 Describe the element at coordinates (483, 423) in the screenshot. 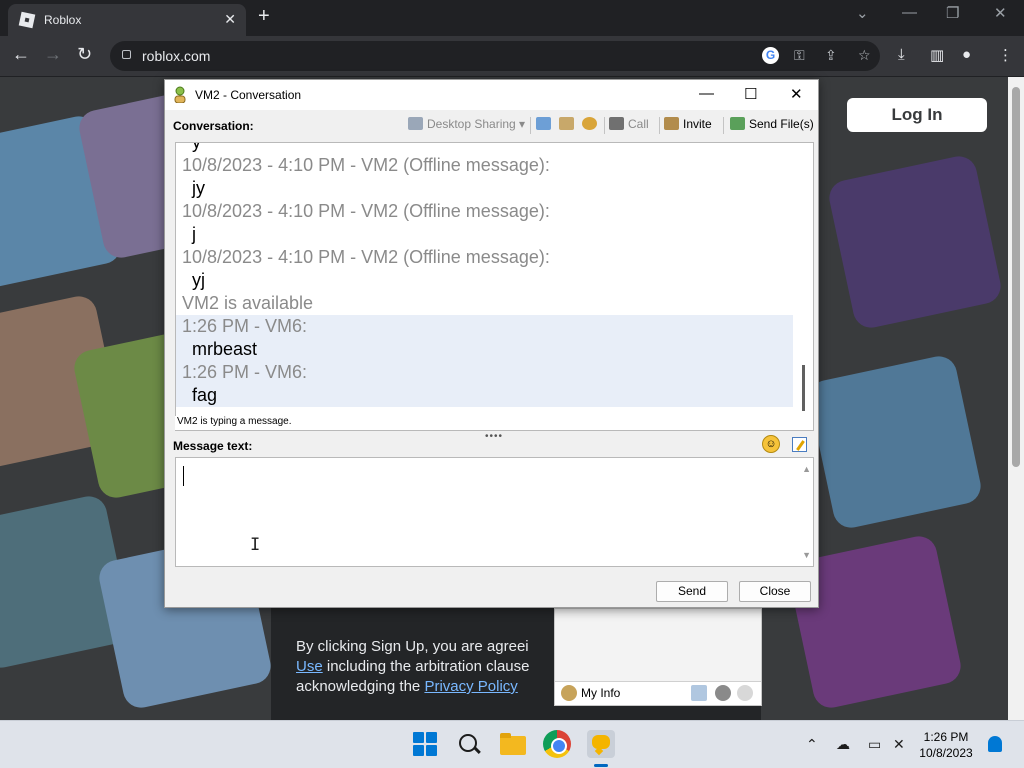

I see `typing-status: VM2 is typing a message.` at that location.